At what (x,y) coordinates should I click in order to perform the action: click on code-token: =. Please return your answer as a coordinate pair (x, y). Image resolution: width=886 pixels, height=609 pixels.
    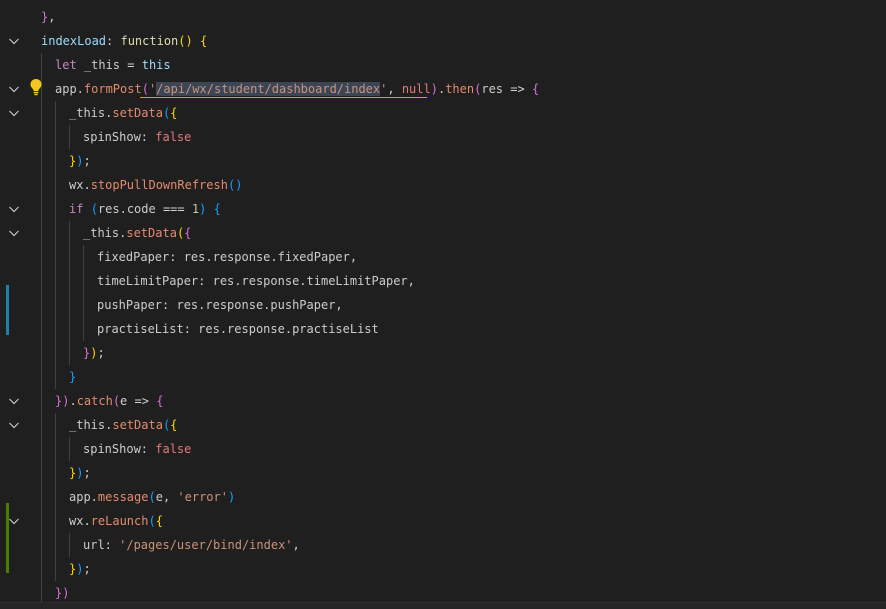
    Looking at the image, I should click on (131, 65).